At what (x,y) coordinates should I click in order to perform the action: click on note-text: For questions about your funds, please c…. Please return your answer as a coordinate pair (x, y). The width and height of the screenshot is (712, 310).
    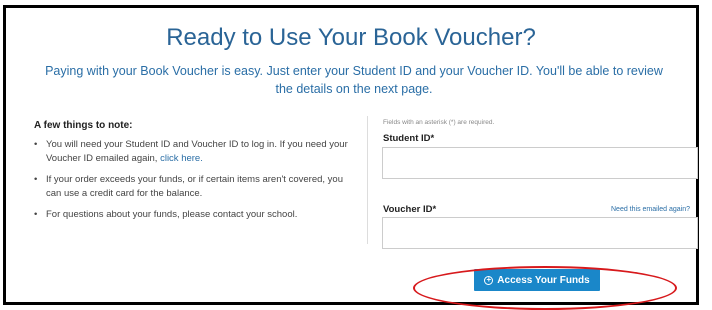
    Looking at the image, I should click on (172, 214).